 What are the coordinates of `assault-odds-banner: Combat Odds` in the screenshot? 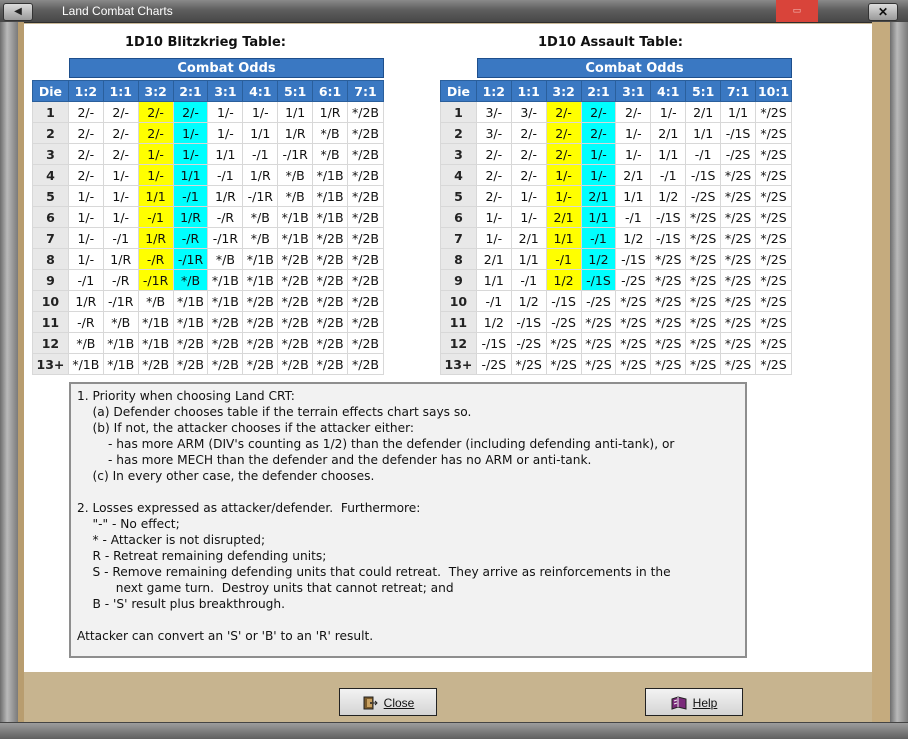 It's located at (634, 68).